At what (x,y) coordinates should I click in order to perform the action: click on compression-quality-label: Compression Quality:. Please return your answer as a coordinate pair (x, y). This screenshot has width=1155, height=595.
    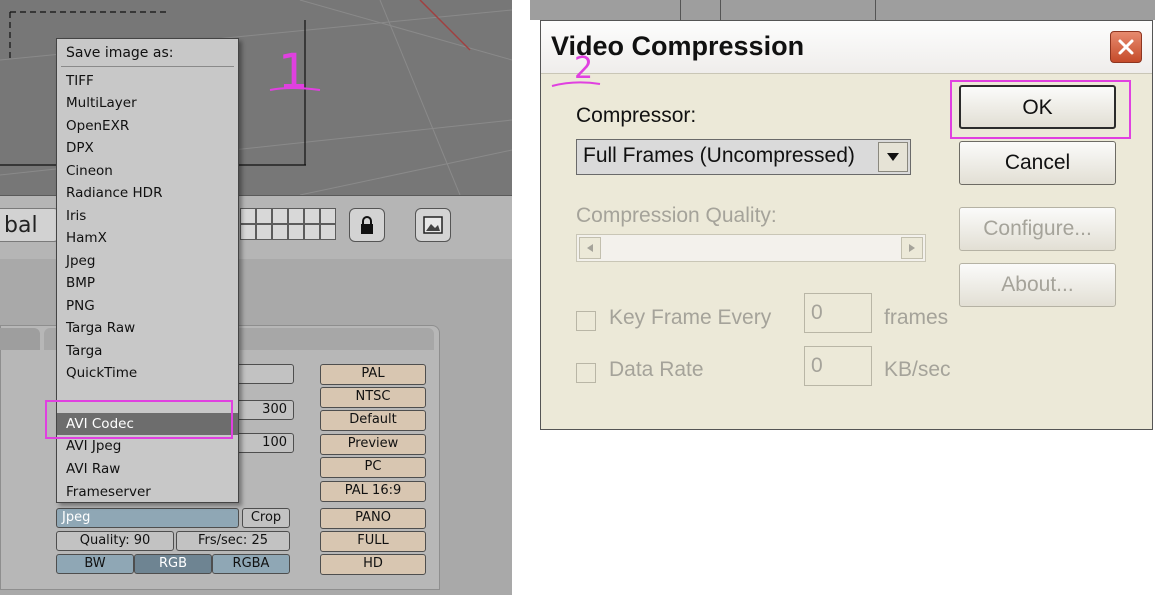
    Looking at the image, I should click on (676, 215).